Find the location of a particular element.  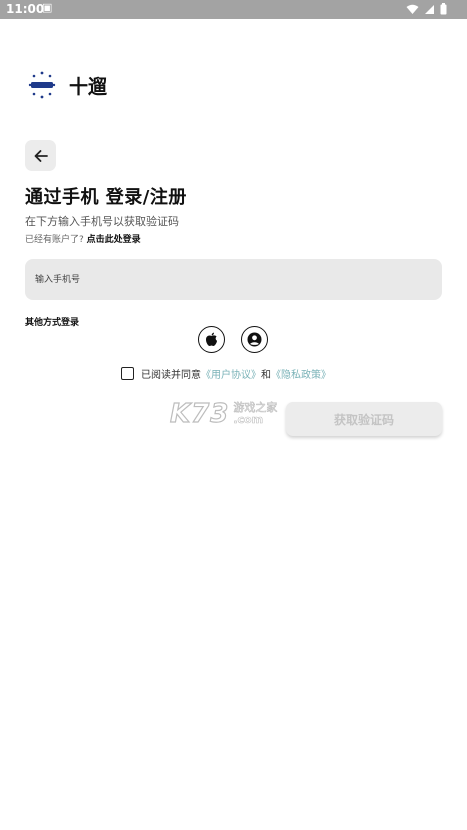

get-code-button: 获取验证码 is located at coordinates (364, 419).